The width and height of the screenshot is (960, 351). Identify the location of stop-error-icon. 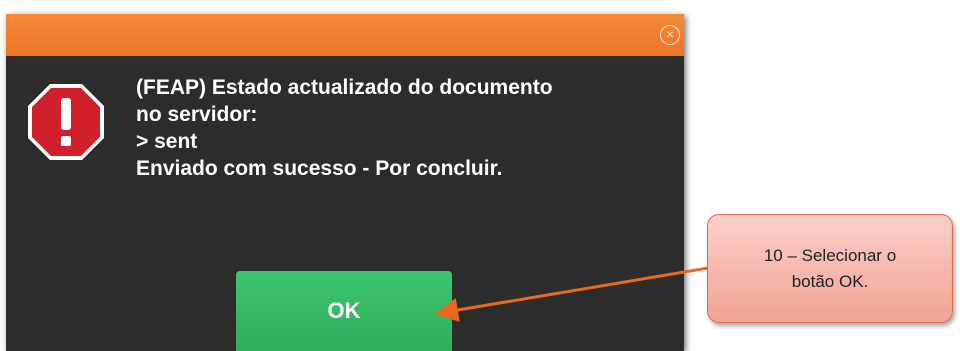
(66, 122).